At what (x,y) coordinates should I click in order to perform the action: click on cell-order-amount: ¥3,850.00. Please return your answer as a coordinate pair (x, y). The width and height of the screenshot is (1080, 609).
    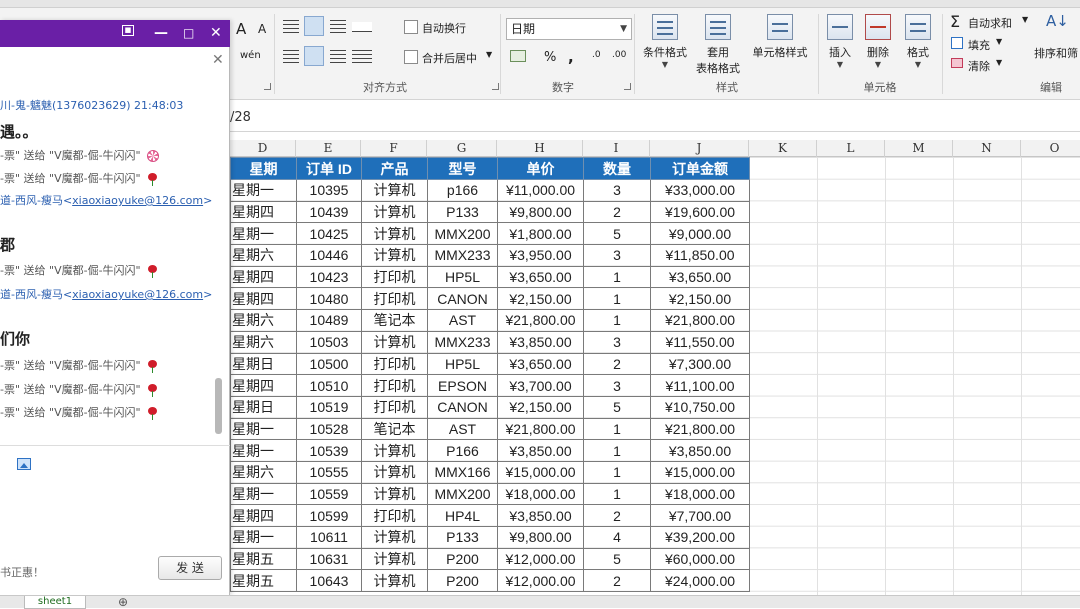
    Looking at the image, I should click on (700, 450).